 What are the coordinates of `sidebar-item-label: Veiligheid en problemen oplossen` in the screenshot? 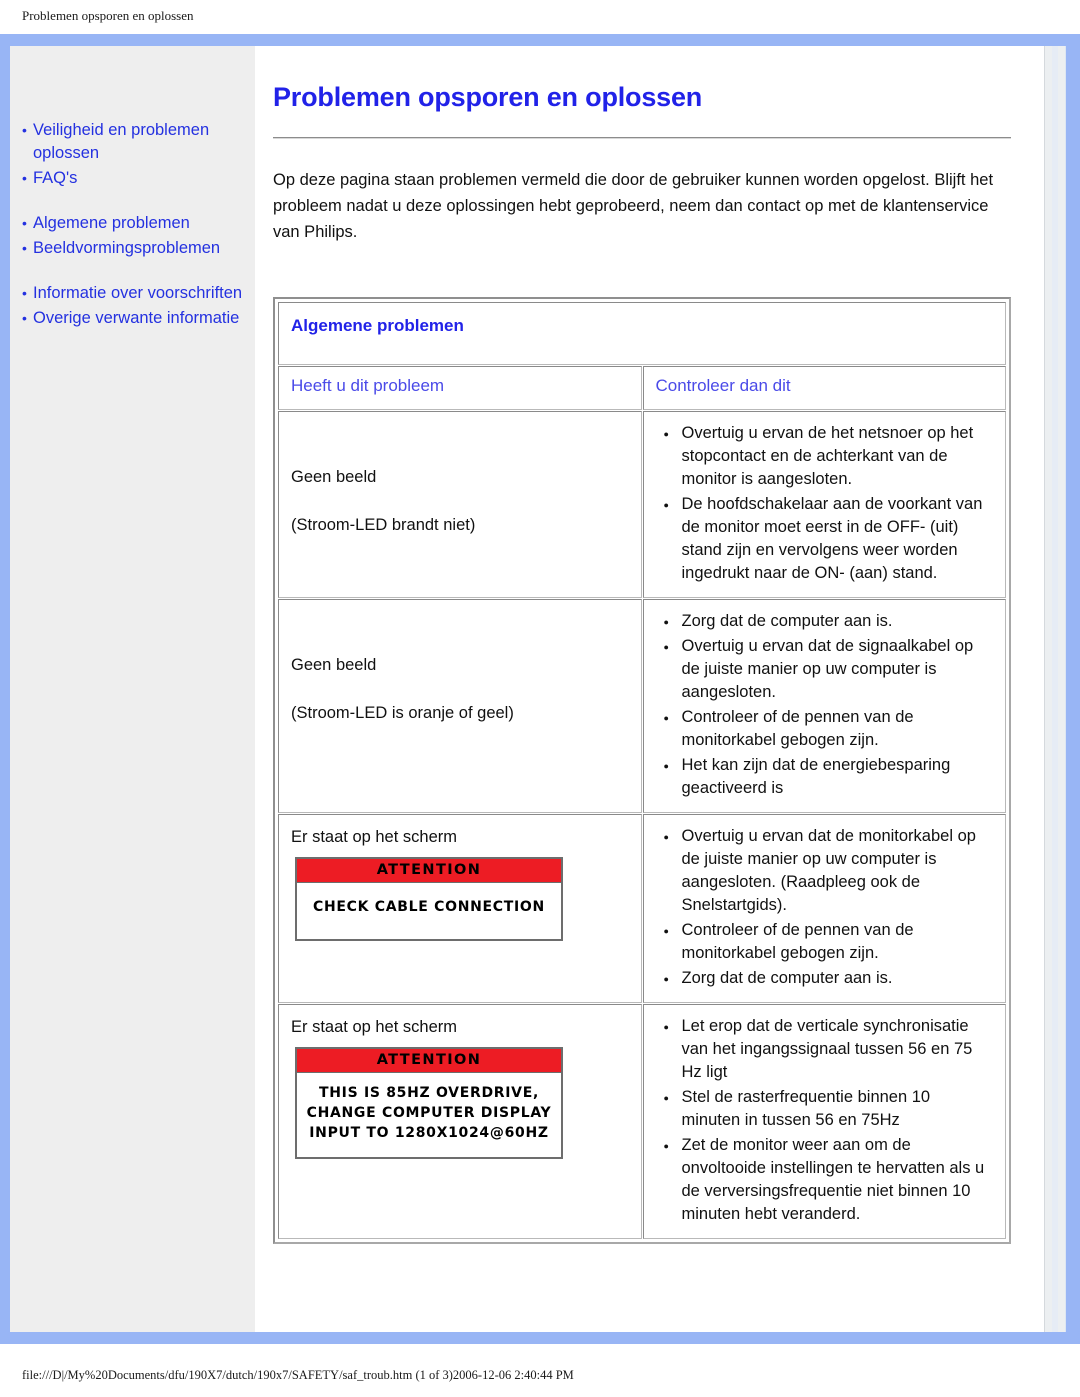 It's located at (121, 141).